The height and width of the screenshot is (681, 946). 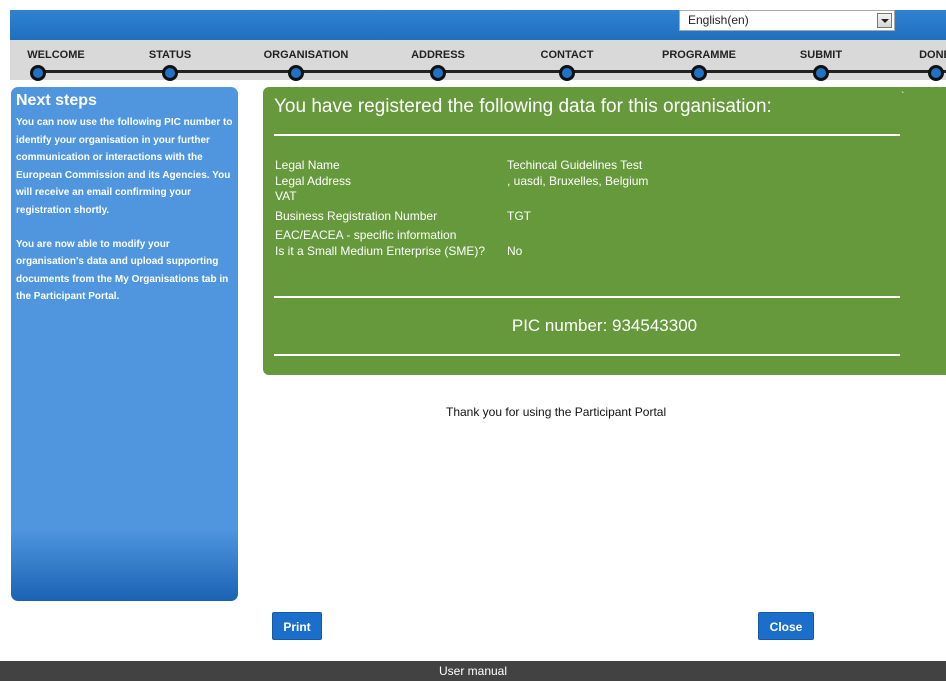 What do you see at coordinates (296, 73) in the screenshot?
I see `step-organisation-dot` at bounding box center [296, 73].